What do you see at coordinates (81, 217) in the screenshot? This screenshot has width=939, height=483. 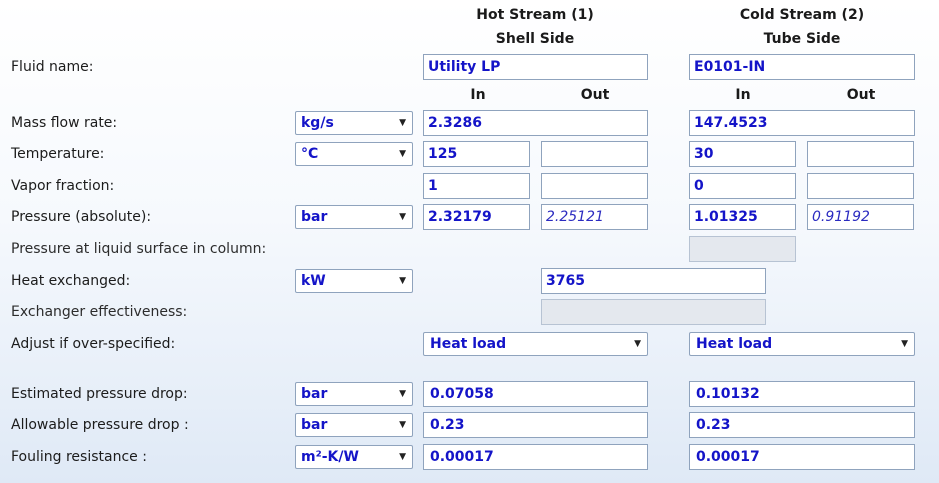 I see `pressure-label: Pressure (absolute):` at bounding box center [81, 217].